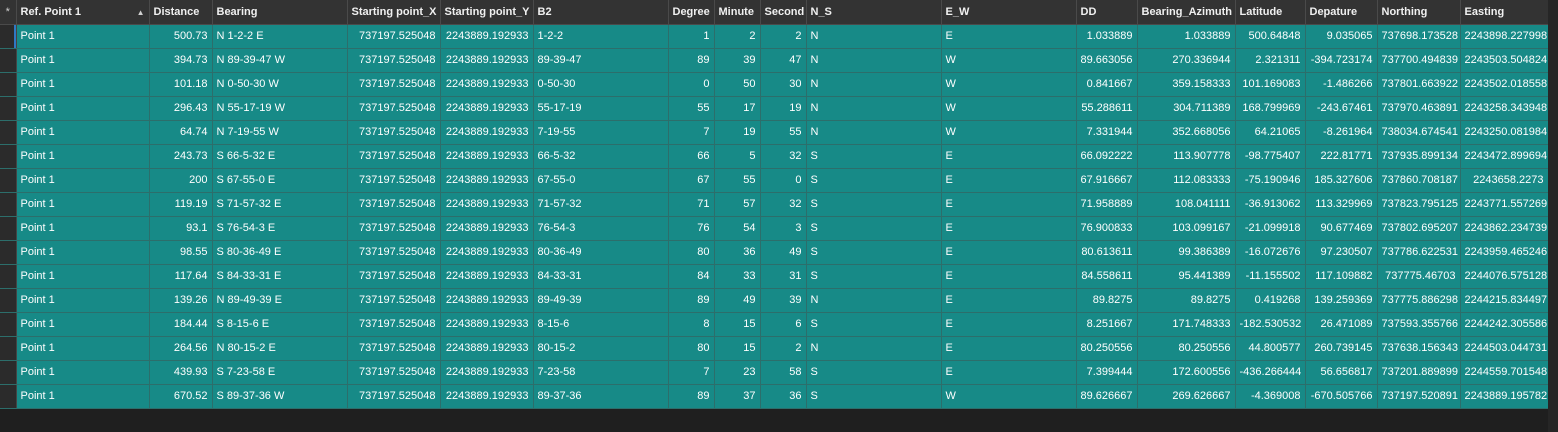  I want to click on cell-second: 32, so click(783, 156).